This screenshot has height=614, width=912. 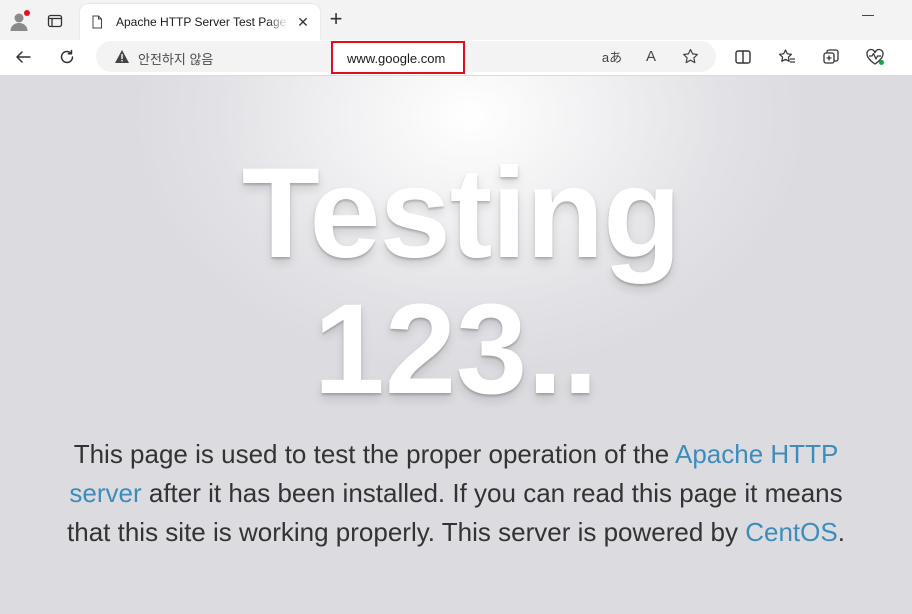 I want to click on collections-button, so click(x=831, y=57).